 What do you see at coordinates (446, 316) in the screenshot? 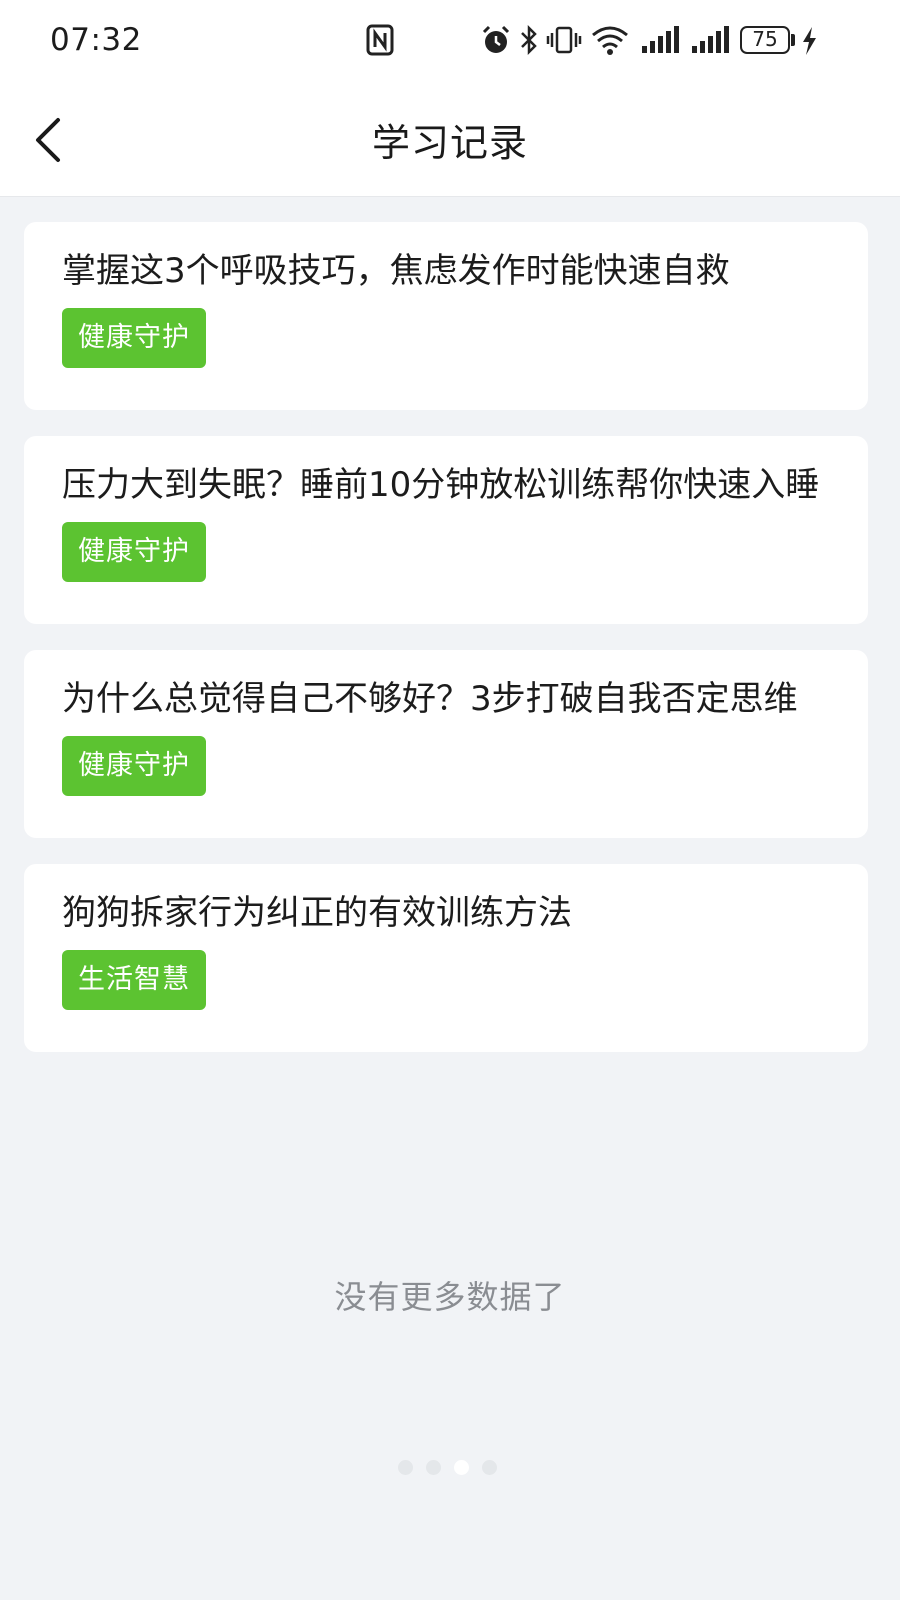
I see `record-card: 掌握这3个呼吸技巧，焦虑发作时能快速自救 健康守护` at bounding box center [446, 316].